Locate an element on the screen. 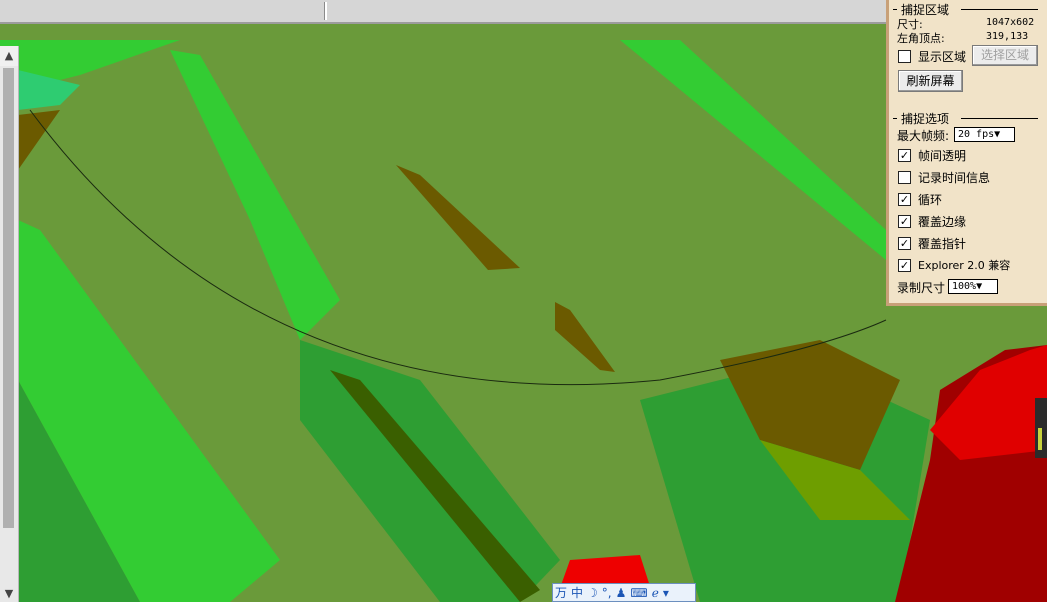  corner-label: 左角顶点: is located at coordinates (921, 38).